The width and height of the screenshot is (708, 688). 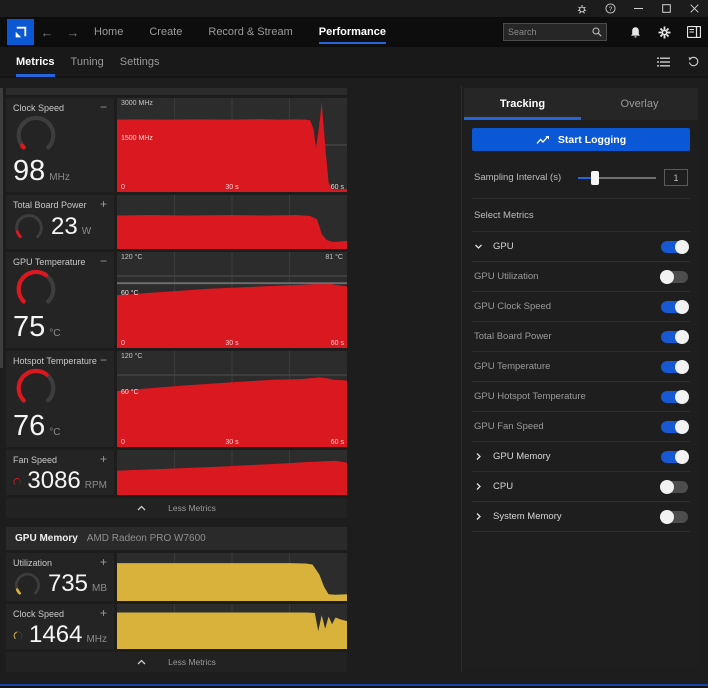 What do you see at coordinates (675, 366) in the screenshot?
I see `toggle-switch-gpu-temperature` at bounding box center [675, 366].